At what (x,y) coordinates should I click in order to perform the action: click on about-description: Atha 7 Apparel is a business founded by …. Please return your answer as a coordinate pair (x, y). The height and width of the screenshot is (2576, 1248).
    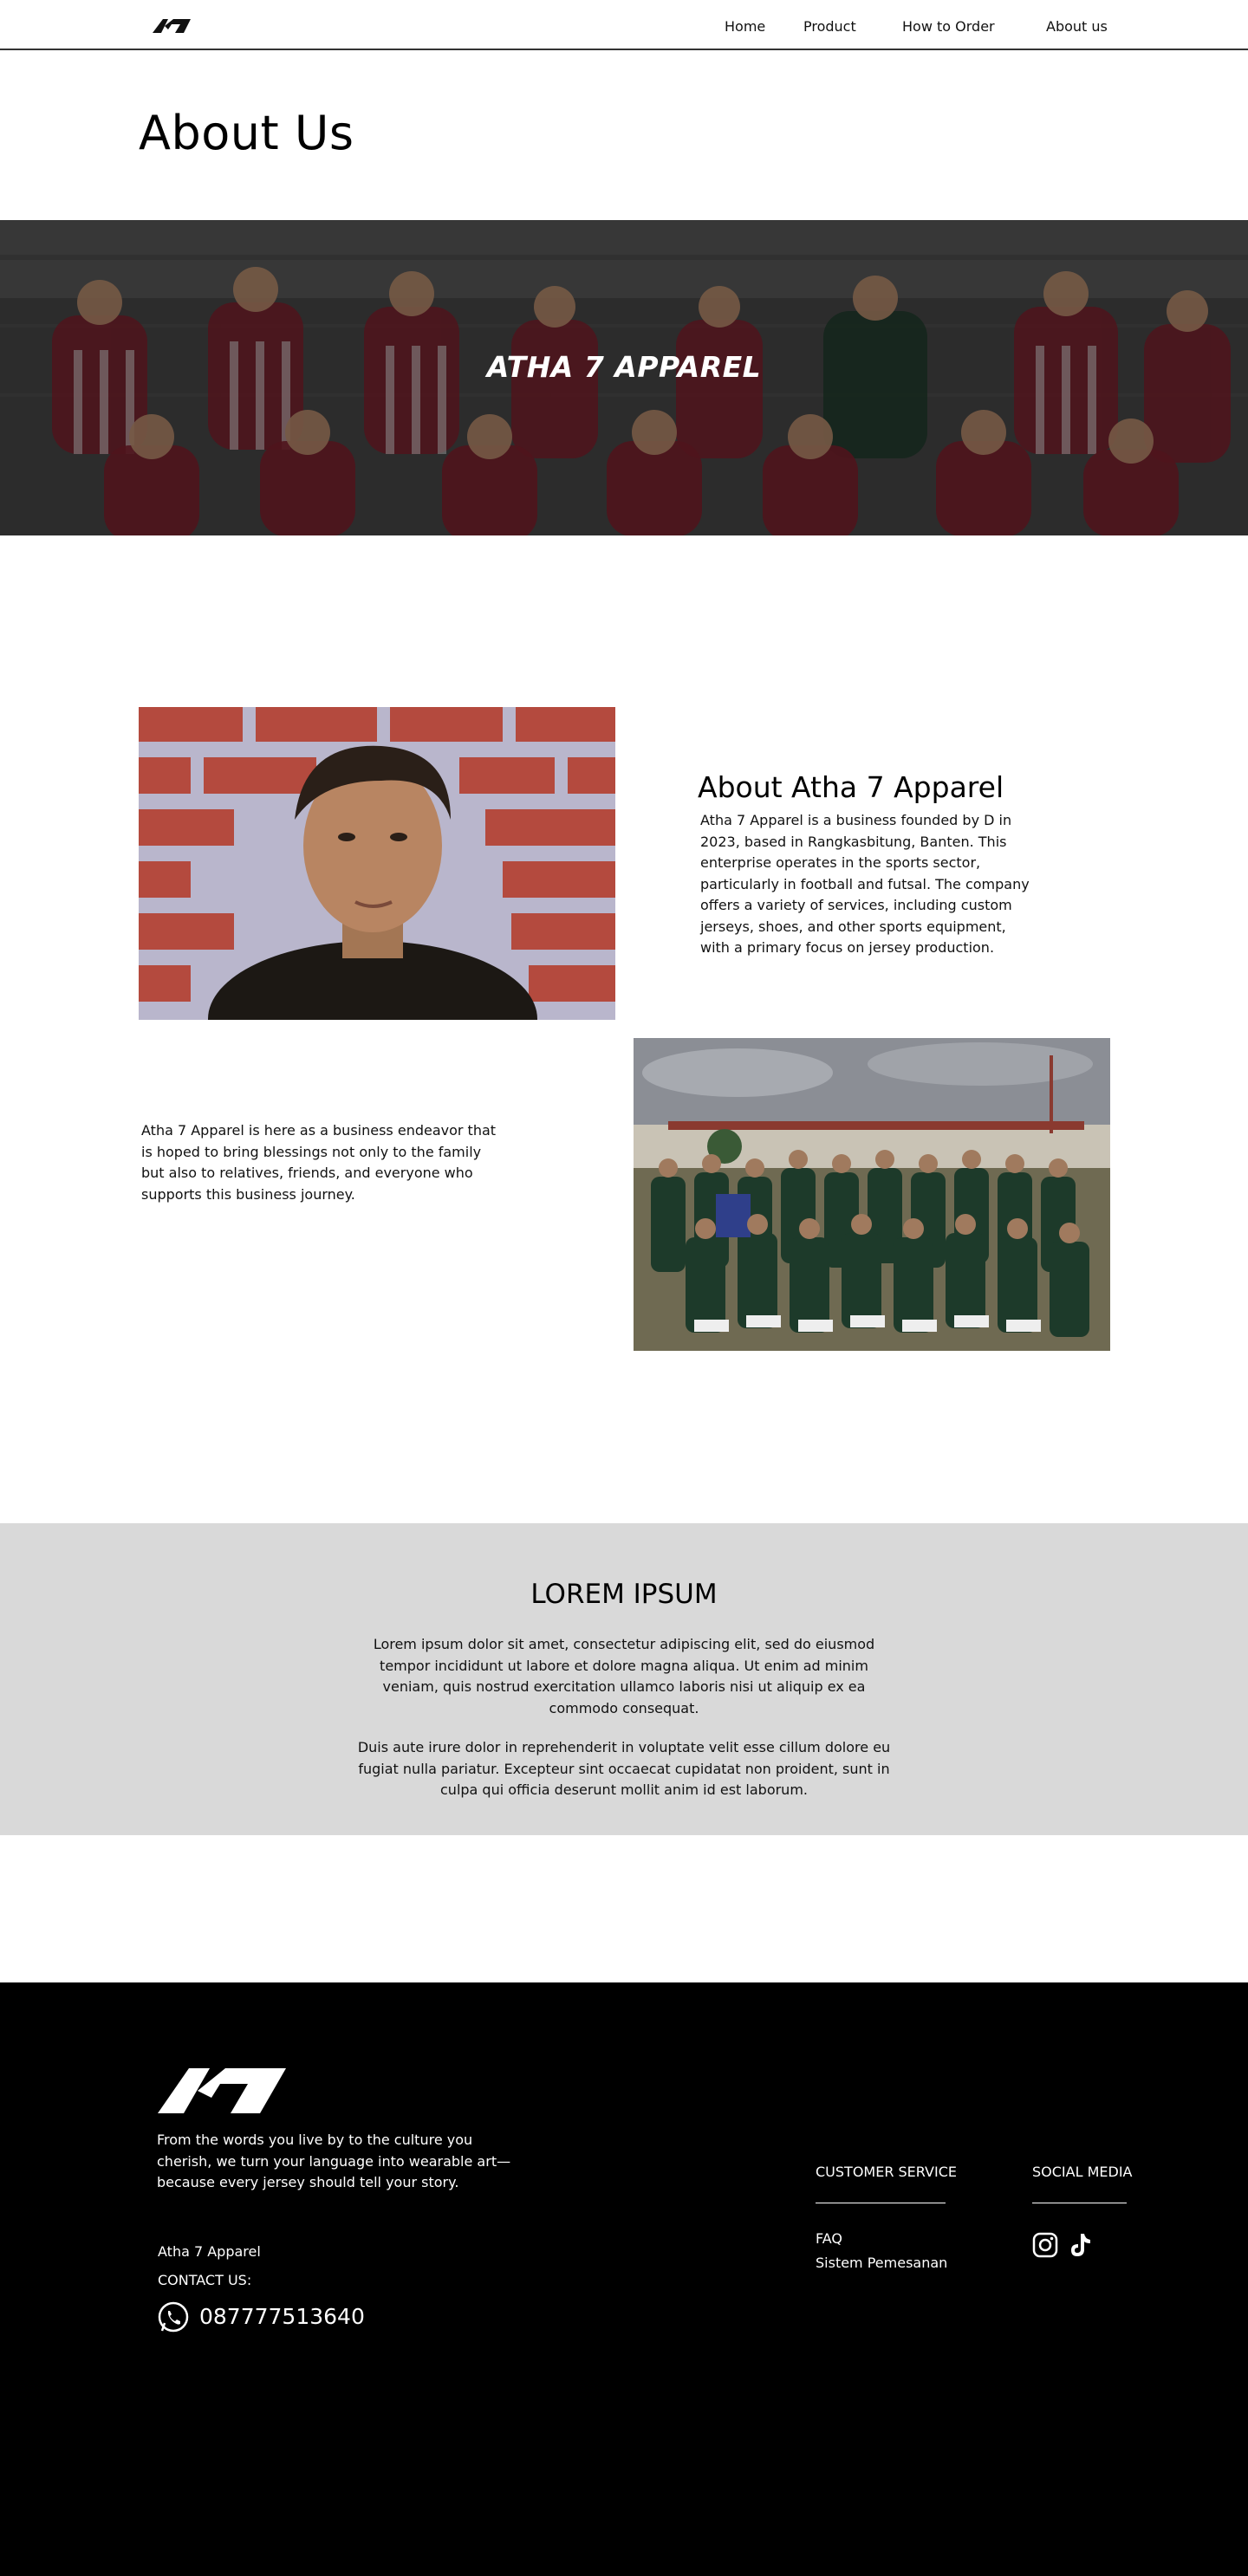
    Looking at the image, I should click on (865, 884).